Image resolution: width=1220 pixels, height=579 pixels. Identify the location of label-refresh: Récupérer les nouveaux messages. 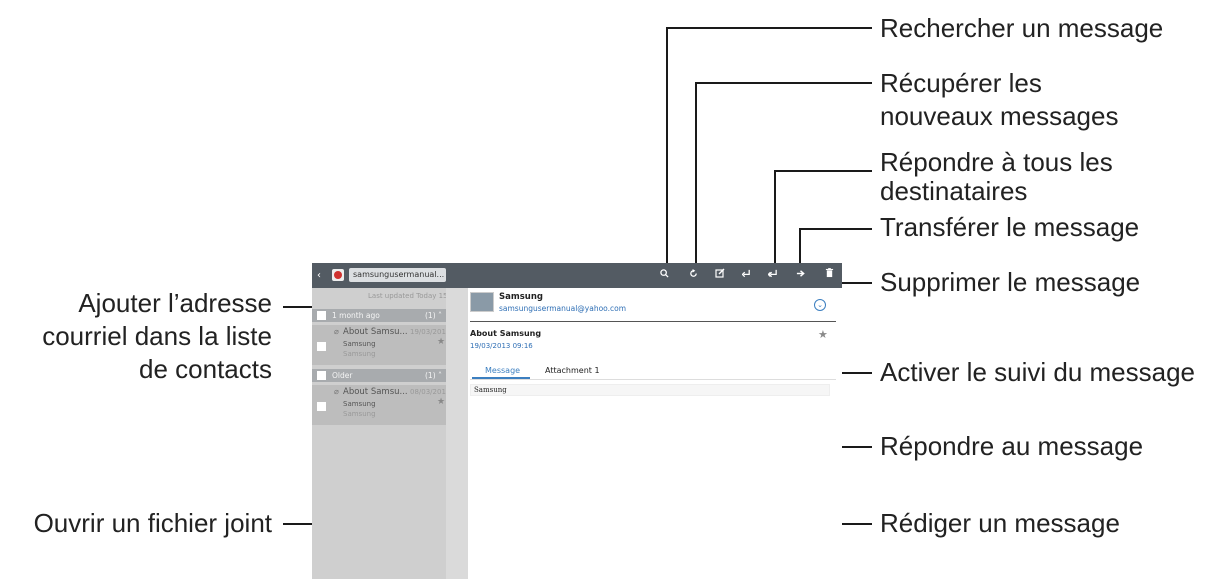
(999, 100).